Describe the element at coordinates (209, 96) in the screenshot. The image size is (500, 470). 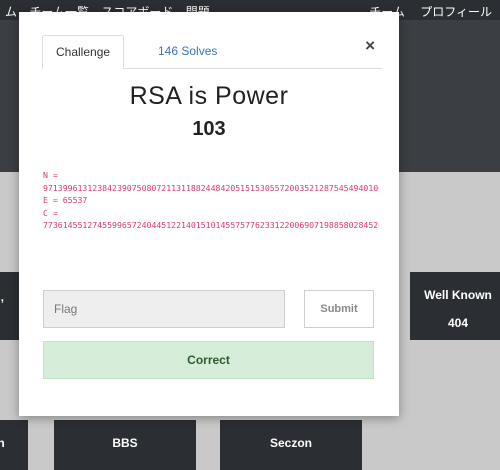
I see `challenge-title: RSA is Power` at that location.